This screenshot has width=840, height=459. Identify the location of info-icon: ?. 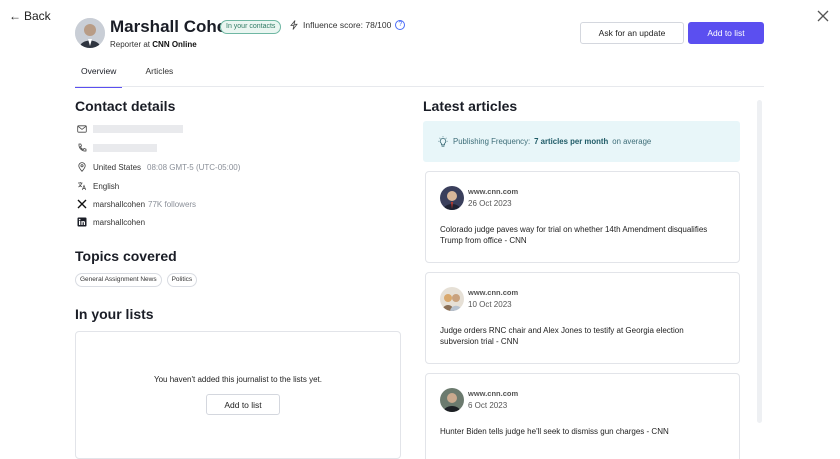
(400, 25).